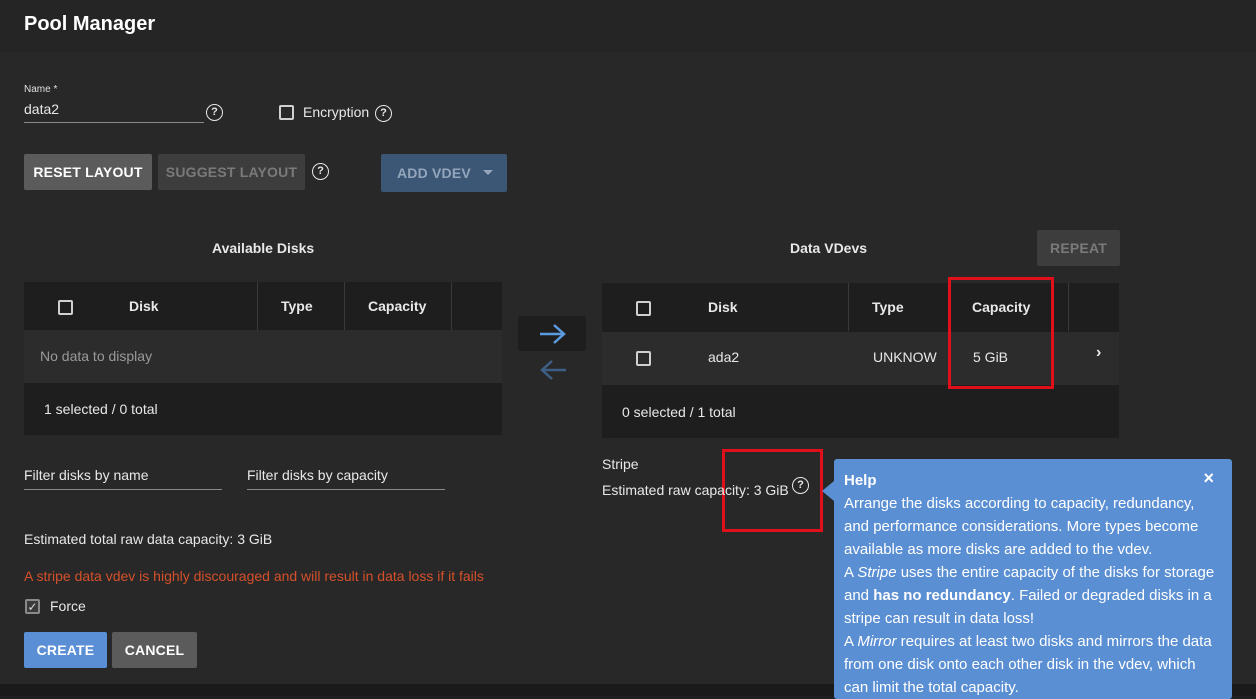 This screenshot has height=699, width=1256. What do you see at coordinates (336, 112) in the screenshot?
I see `encryption-label: Encryption` at bounding box center [336, 112].